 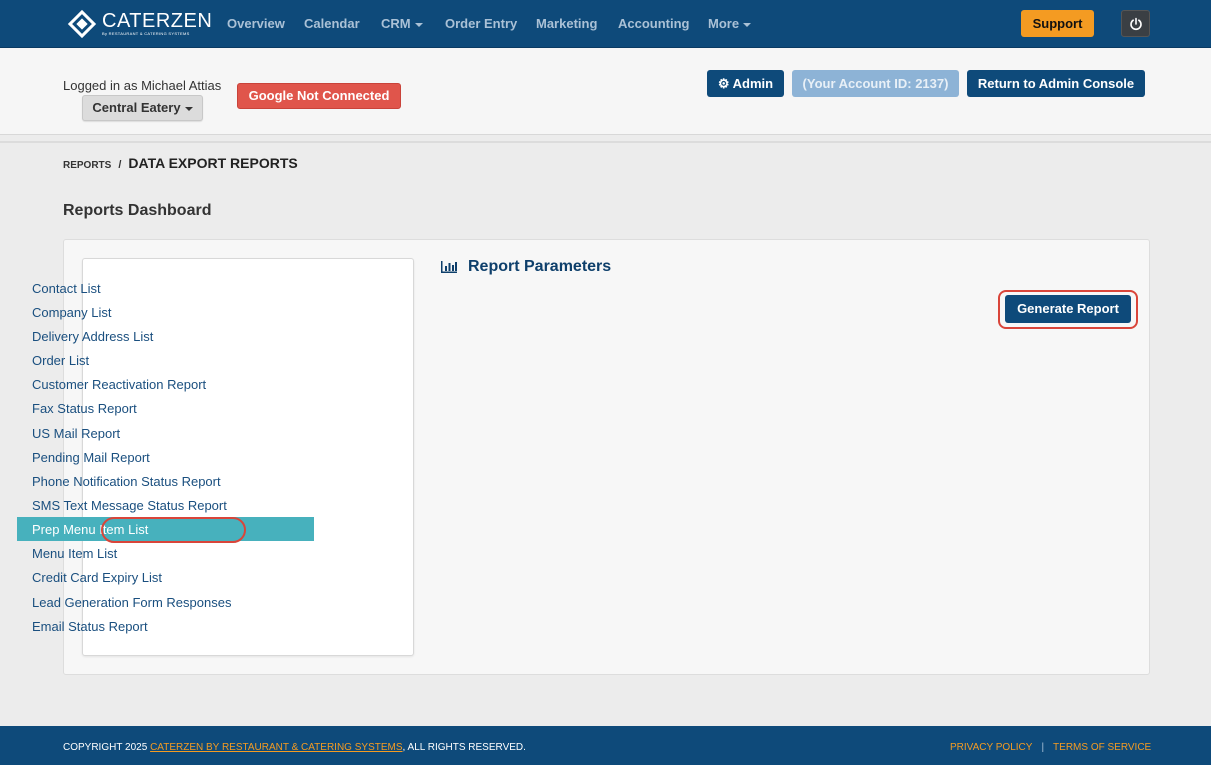 What do you see at coordinates (131, 602) in the screenshot?
I see `report-lead-generation: Lead Generation Form Responses` at bounding box center [131, 602].